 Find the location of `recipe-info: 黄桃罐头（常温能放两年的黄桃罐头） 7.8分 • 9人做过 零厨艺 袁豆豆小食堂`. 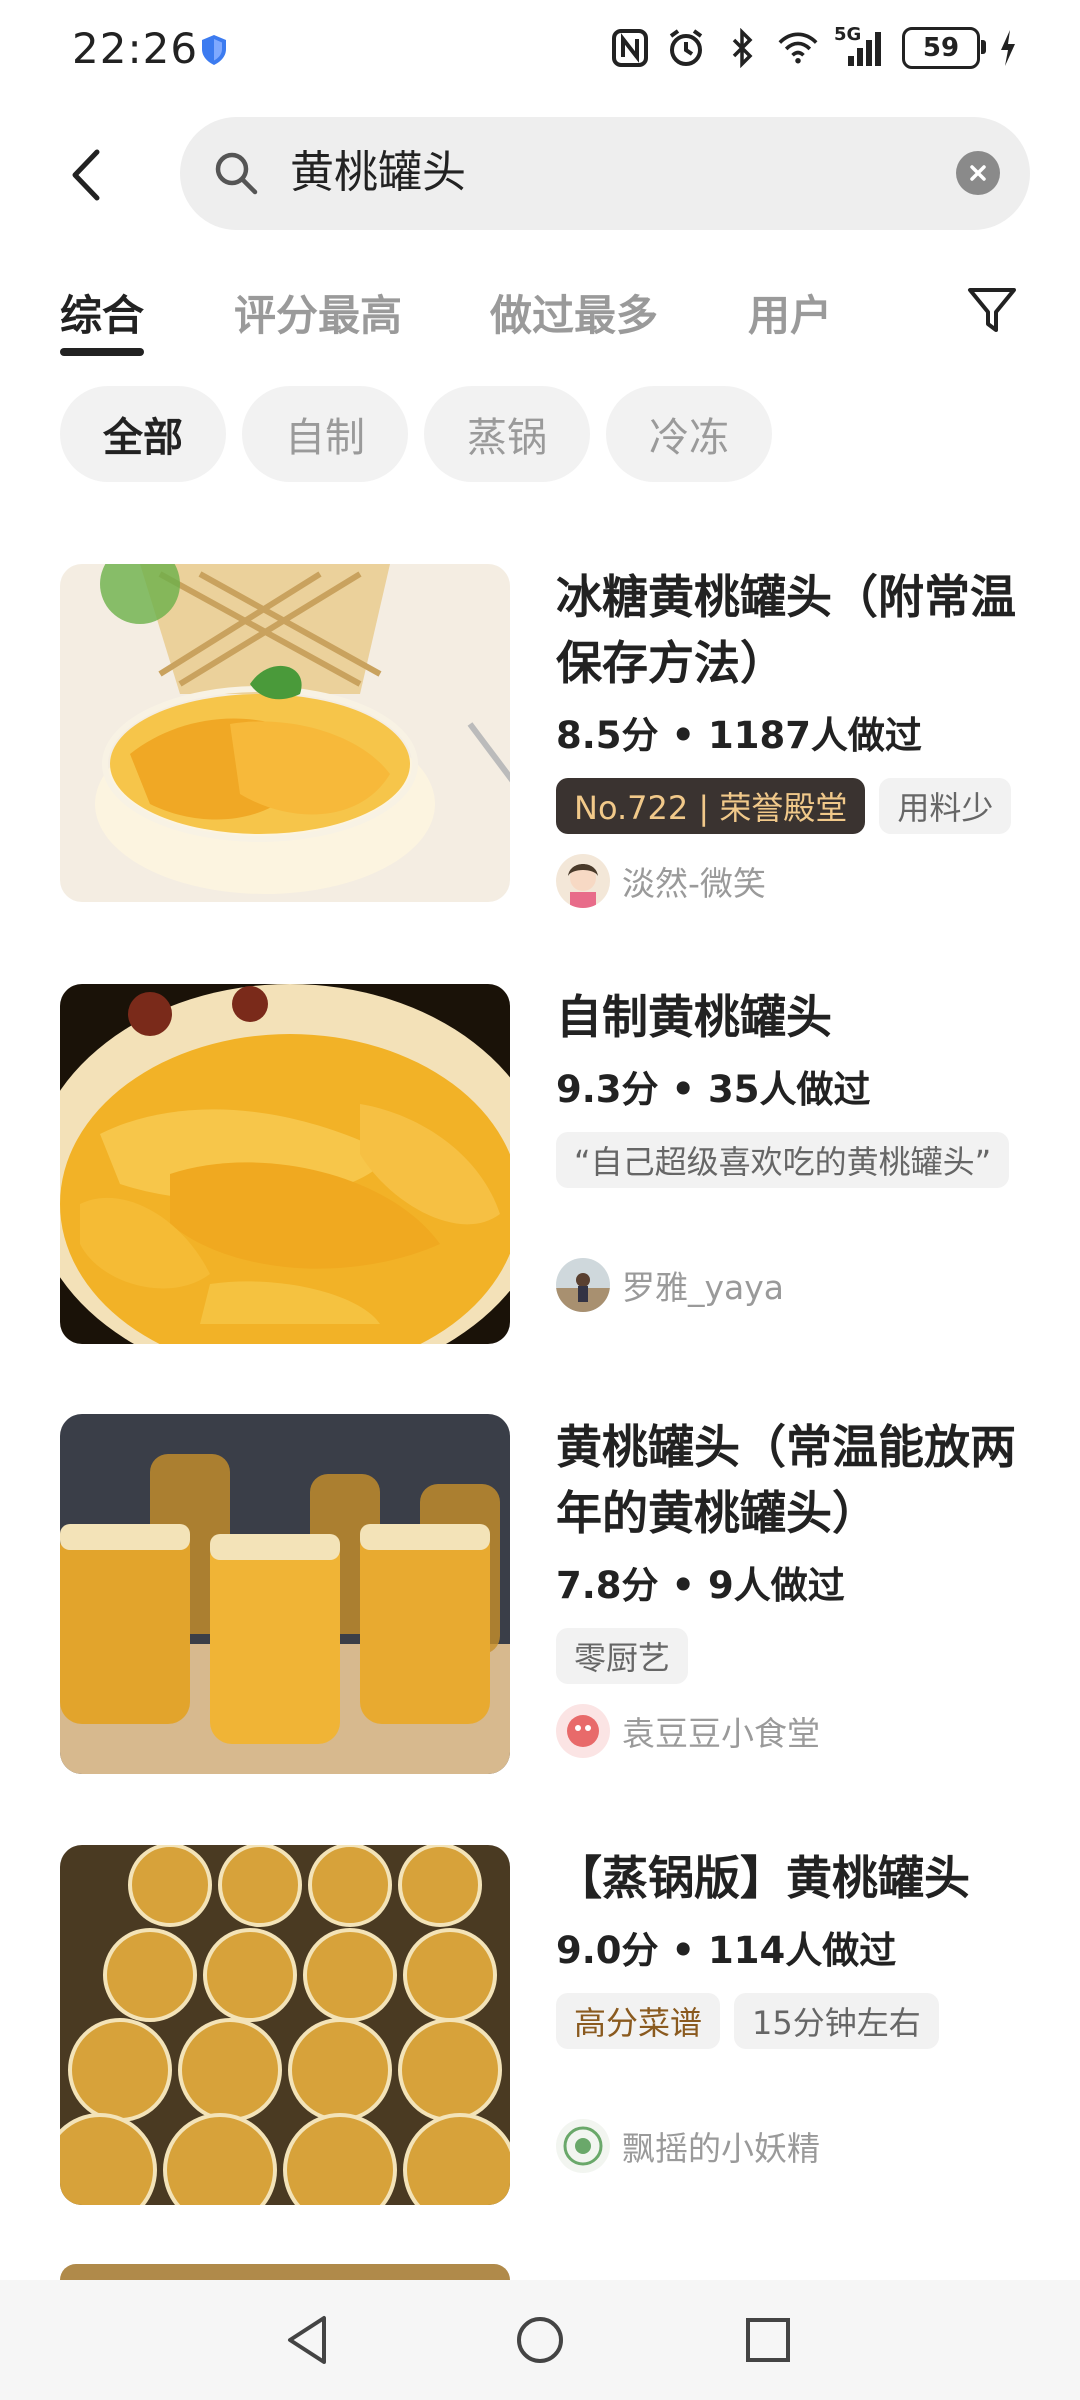

recipe-info: 黄桃罐头（常温能放两年的黄桃罐头） 7.8分 • 9人做过 零厨艺 袁豆豆小食堂 is located at coordinates (791, 1586).